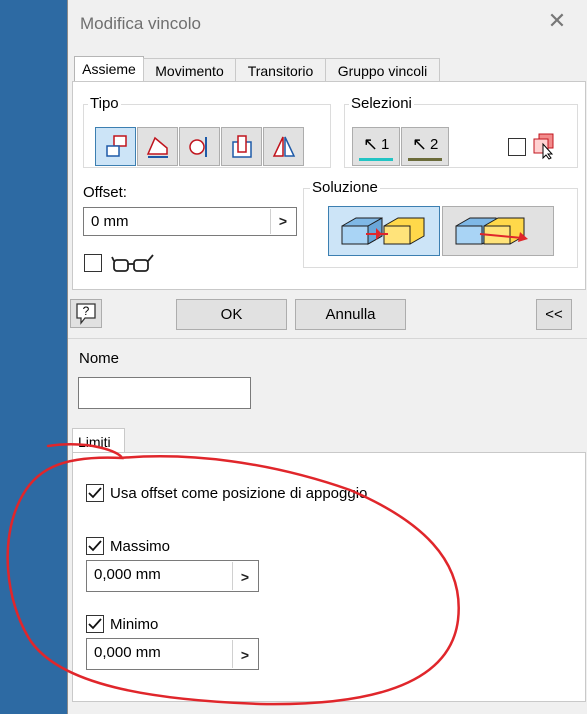  What do you see at coordinates (280, 70) in the screenshot?
I see `tab-transitorio: Transitorio` at bounding box center [280, 70].